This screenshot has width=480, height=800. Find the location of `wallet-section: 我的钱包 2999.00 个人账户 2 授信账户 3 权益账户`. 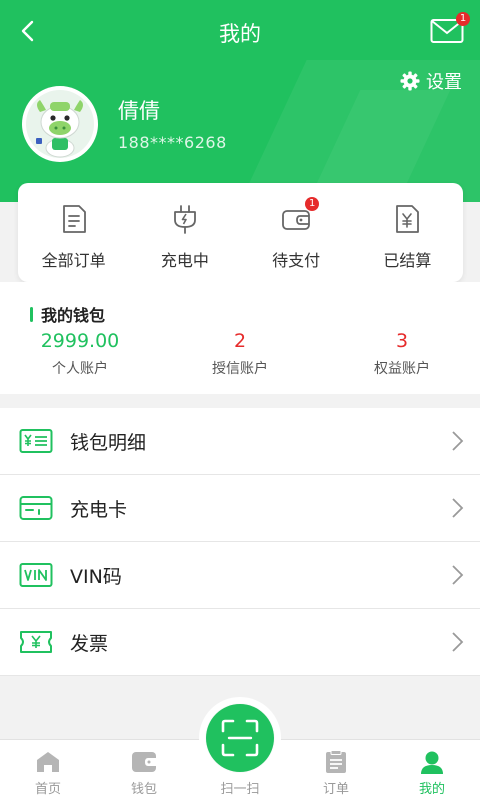

wallet-section: 我的钱包 2999.00 个人账户 2 授信账户 3 权益账户 is located at coordinates (240, 338).